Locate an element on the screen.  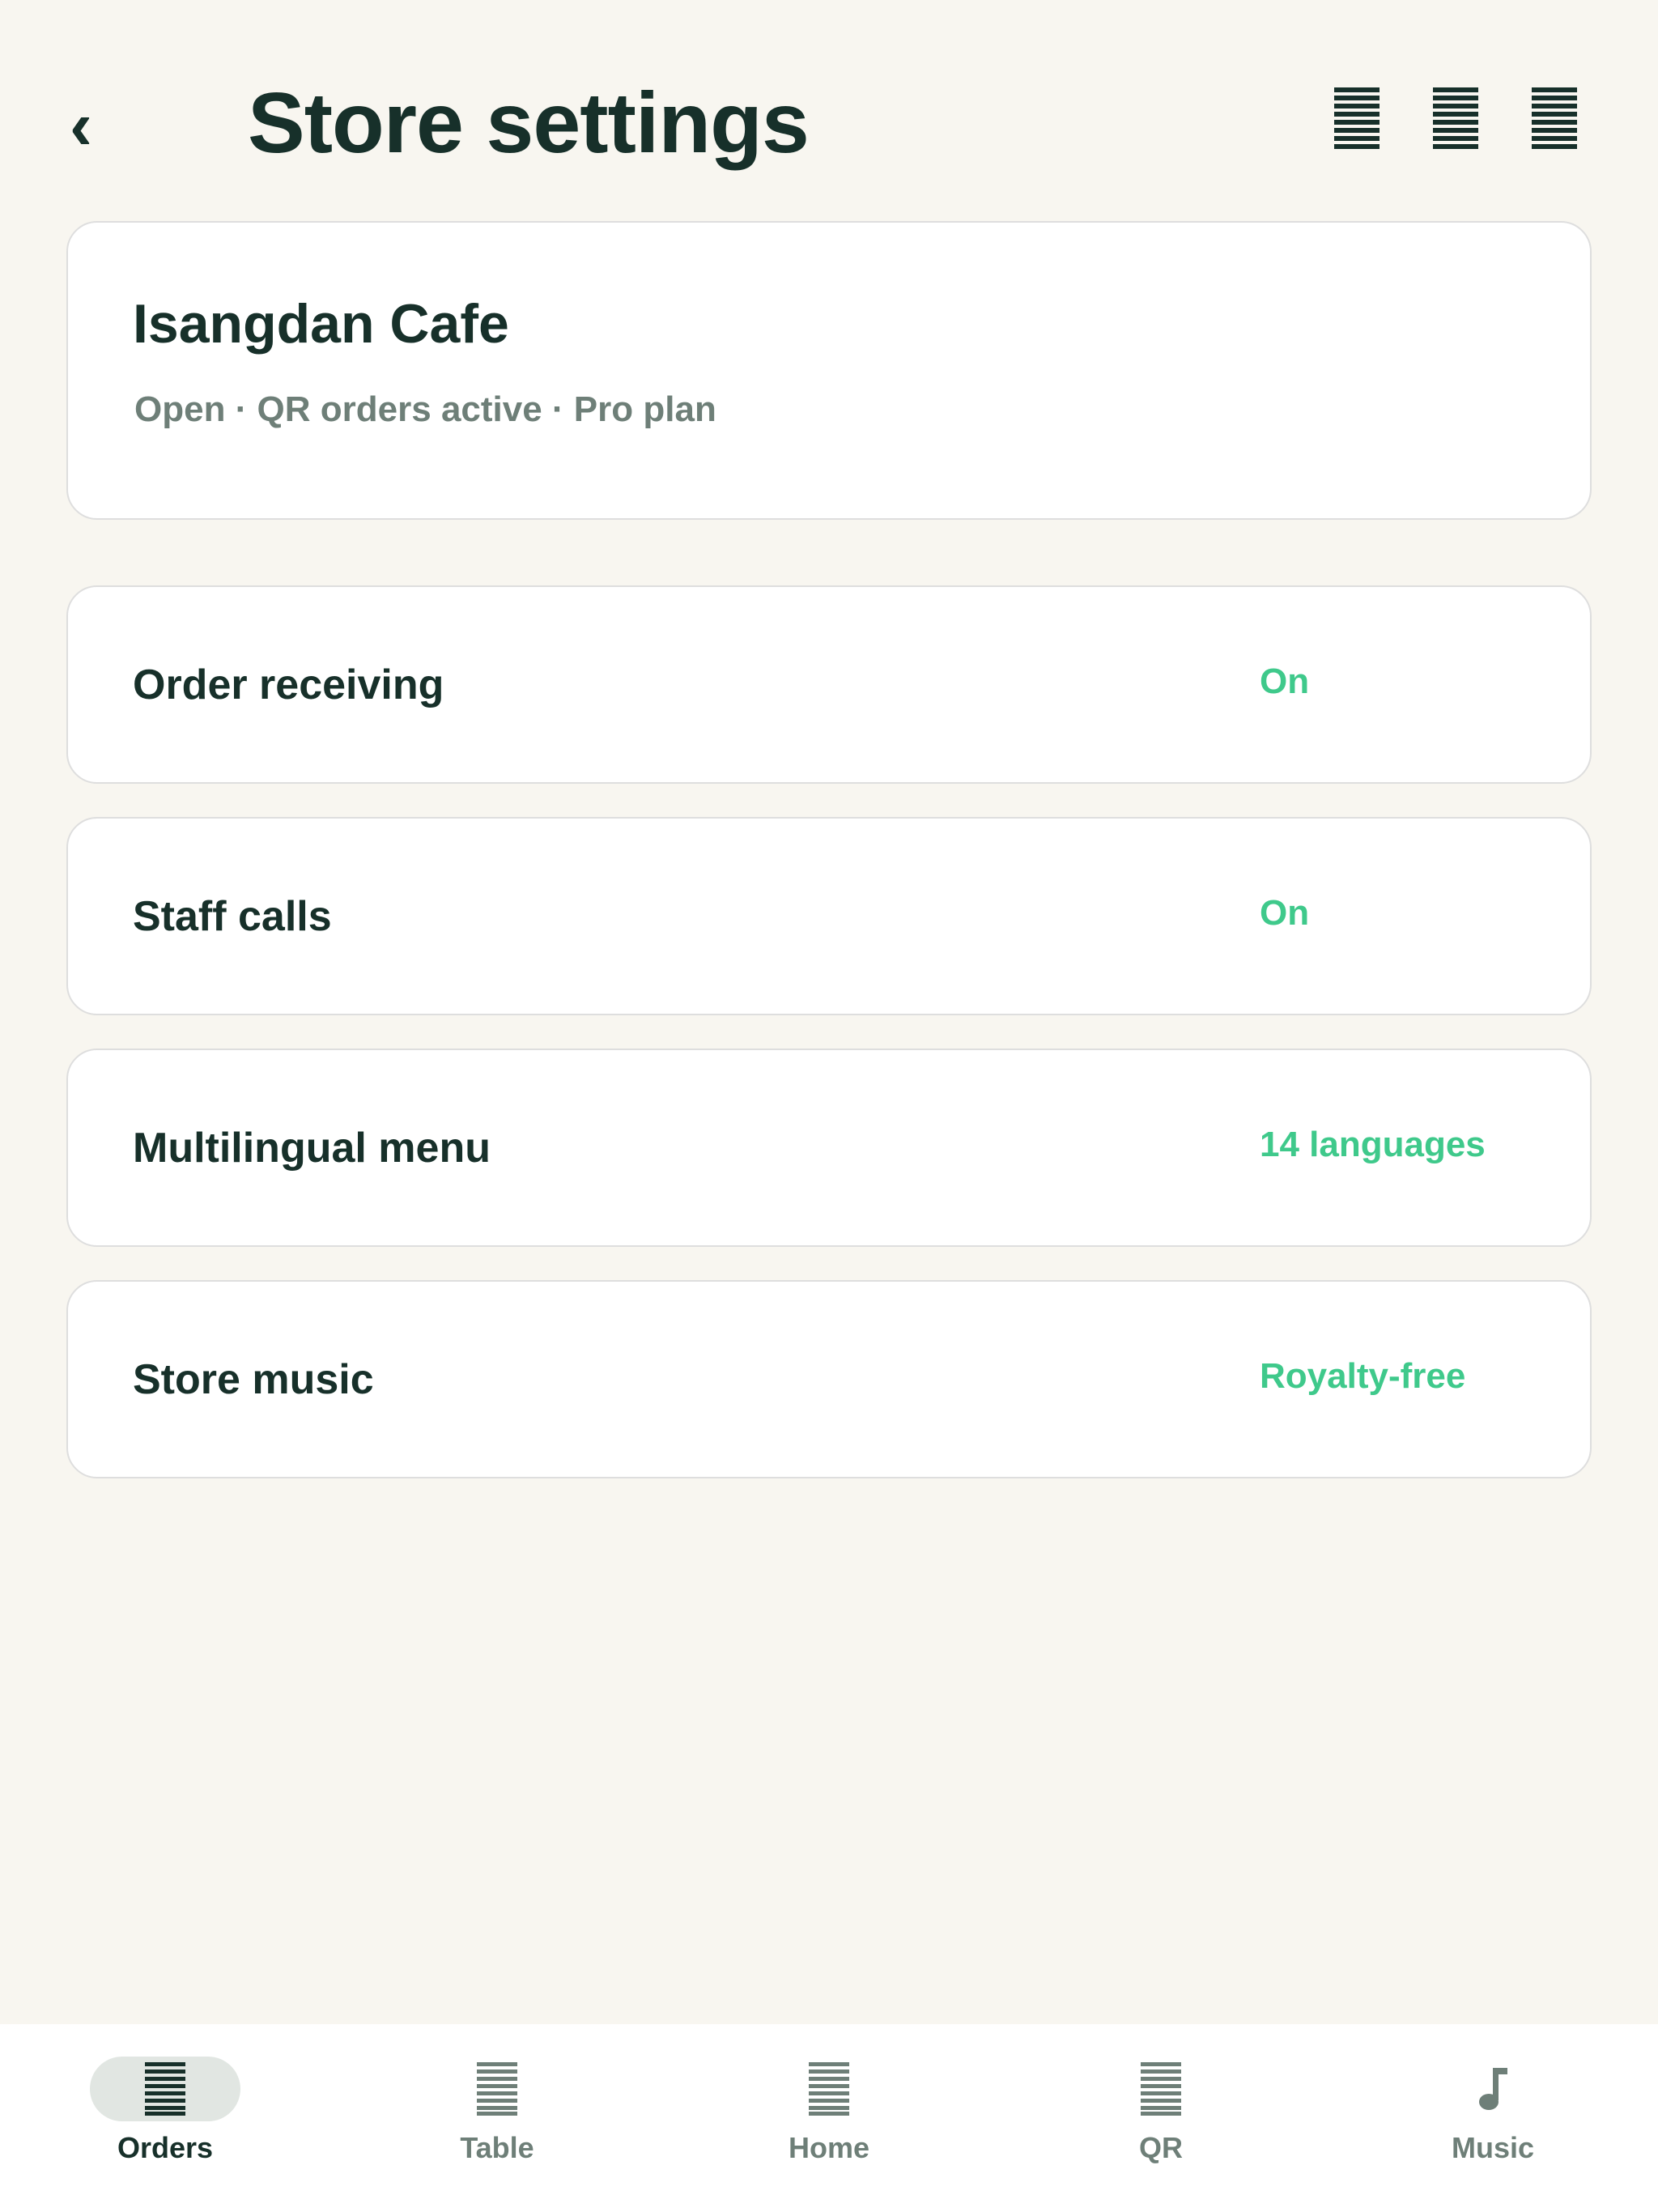
setting-row-store-music: Store music Royalty-free is located at coordinates (829, 1379).